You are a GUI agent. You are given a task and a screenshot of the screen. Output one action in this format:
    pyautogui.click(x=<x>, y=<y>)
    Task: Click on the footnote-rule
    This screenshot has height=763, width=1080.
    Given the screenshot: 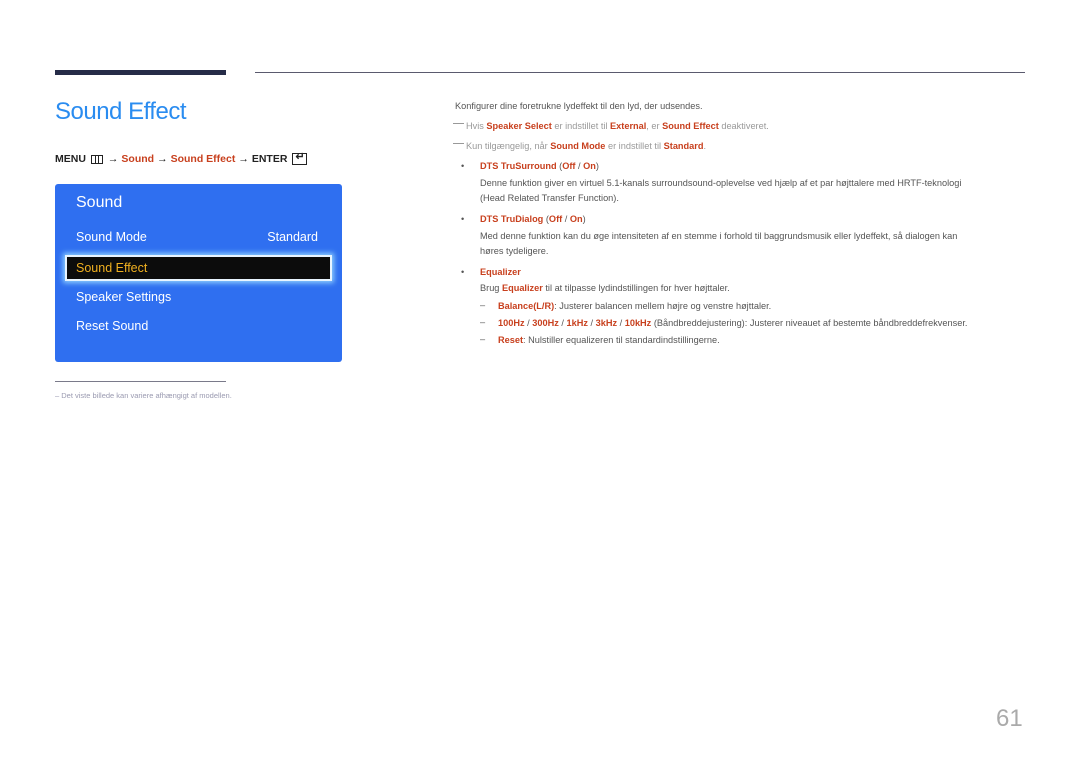 What is the action you would take?
    pyautogui.click(x=140, y=381)
    